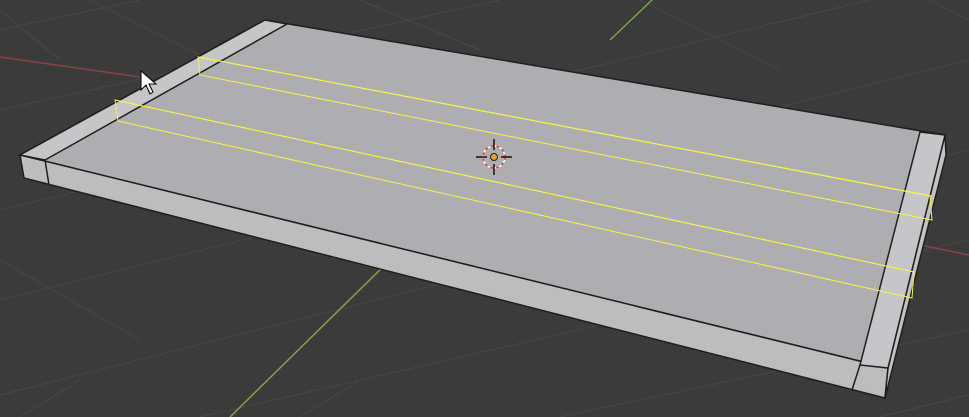 Image resolution: width=969 pixels, height=417 pixels. What do you see at coordinates (311, 337) in the screenshot?
I see `y-axis-line-bottom` at bounding box center [311, 337].